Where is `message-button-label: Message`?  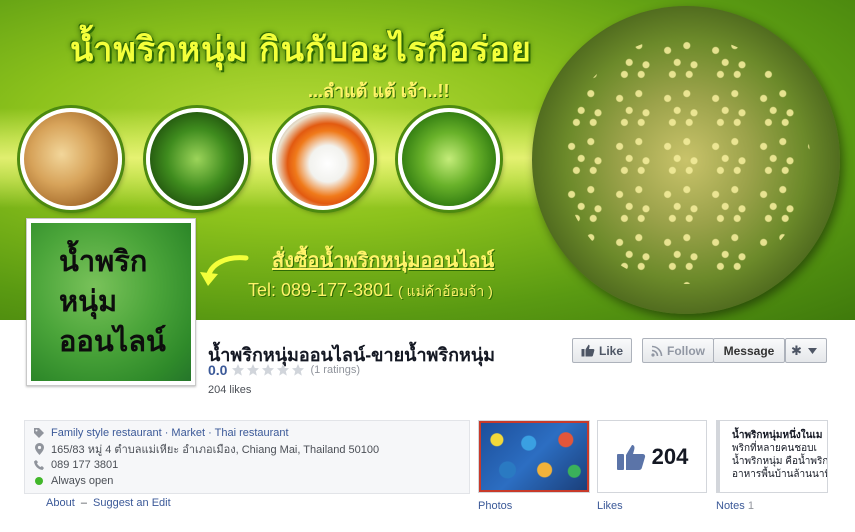
message-button-label: Message is located at coordinates (749, 350).